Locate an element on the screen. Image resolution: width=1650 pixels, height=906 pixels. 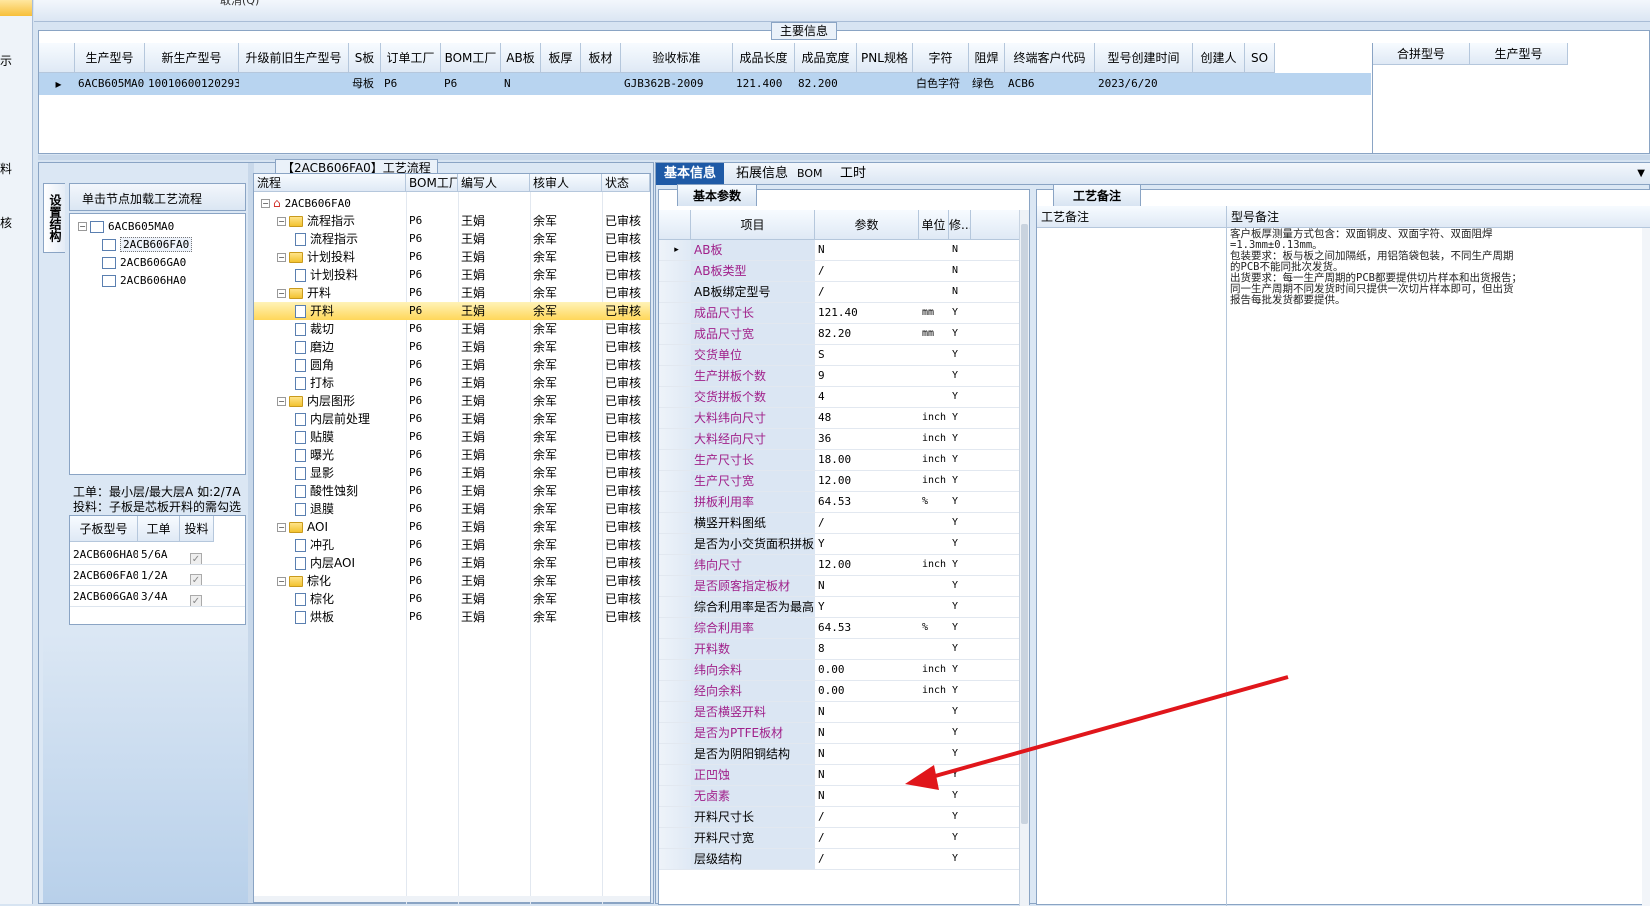
params-row: 是否为小交货面积拼板 Y Y is located at coordinates (840, 544).